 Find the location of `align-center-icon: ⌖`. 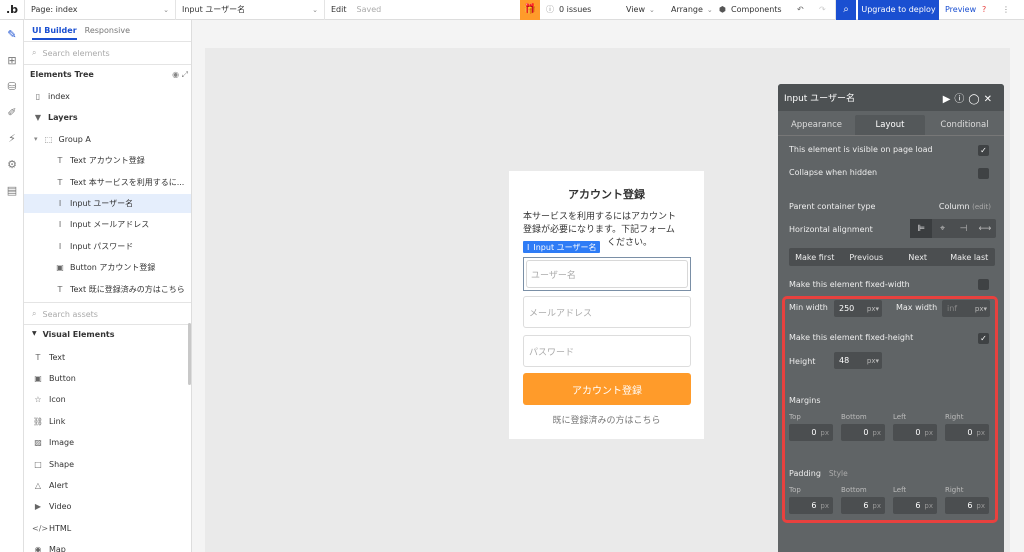

align-center-icon: ⌖ is located at coordinates (942, 228).